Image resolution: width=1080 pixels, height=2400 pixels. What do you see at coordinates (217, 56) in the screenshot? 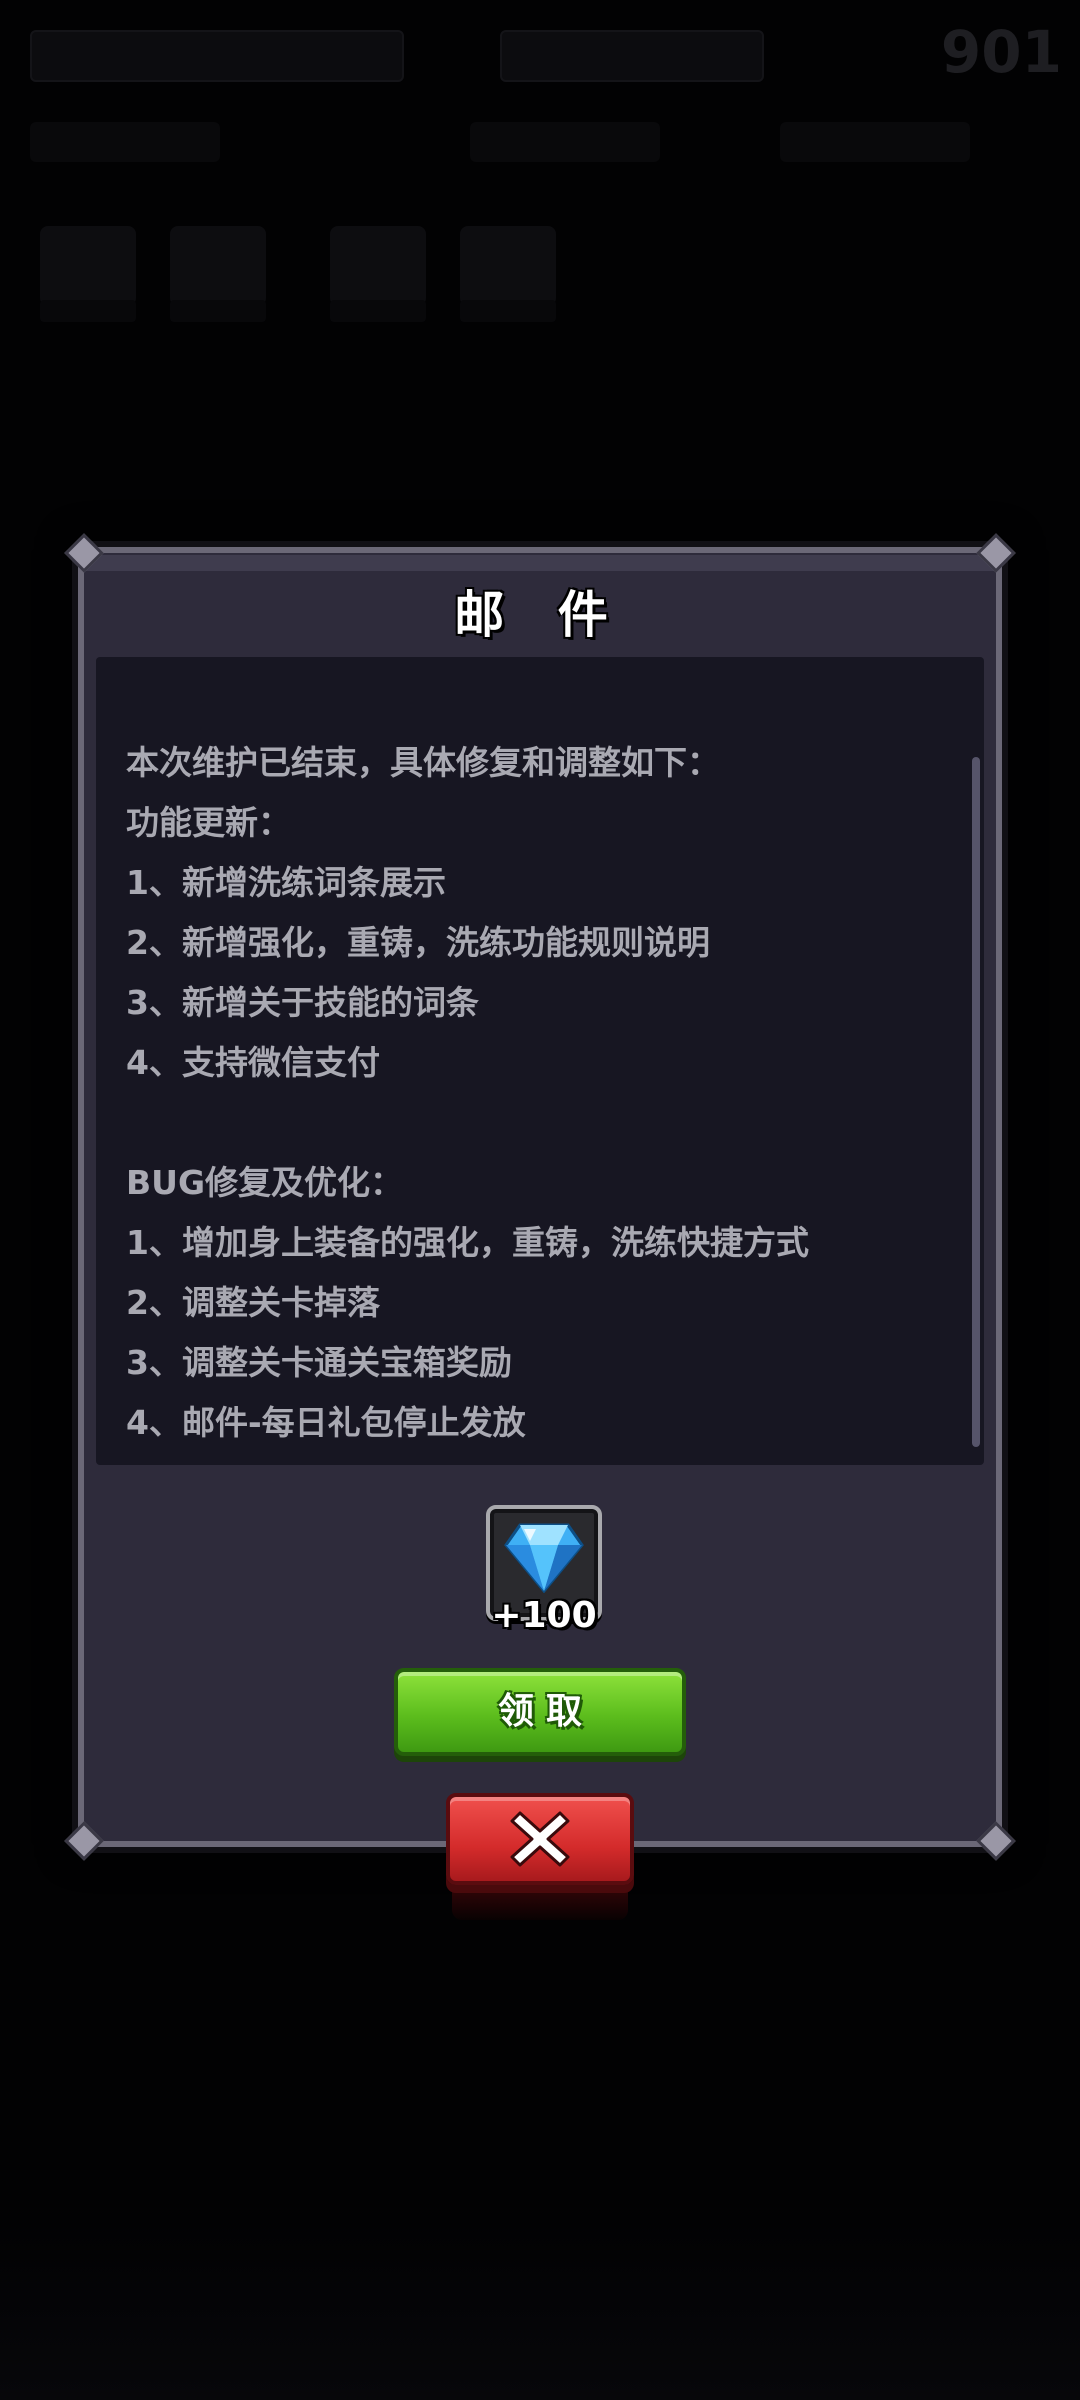
I see `bg-player-bar` at bounding box center [217, 56].